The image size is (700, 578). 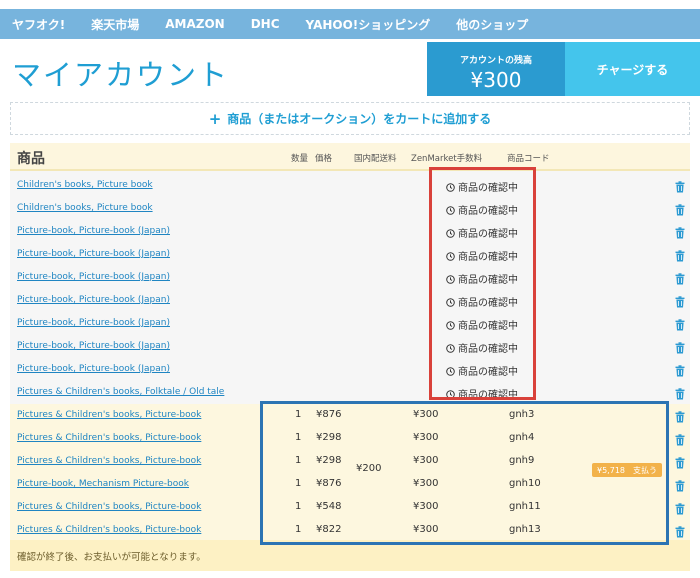 I want to click on add-to-cart-button: + 商品（またはオークション）をカートに追加する, so click(x=350, y=118).